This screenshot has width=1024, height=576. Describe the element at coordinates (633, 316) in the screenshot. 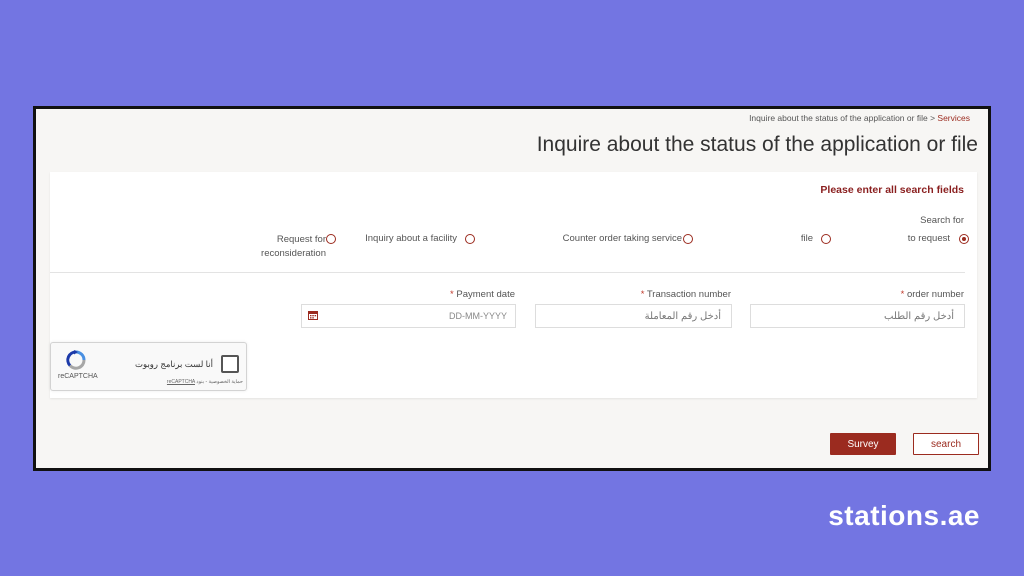

I see `transaction-number-input: أدخل رقم المعاملة` at that location.